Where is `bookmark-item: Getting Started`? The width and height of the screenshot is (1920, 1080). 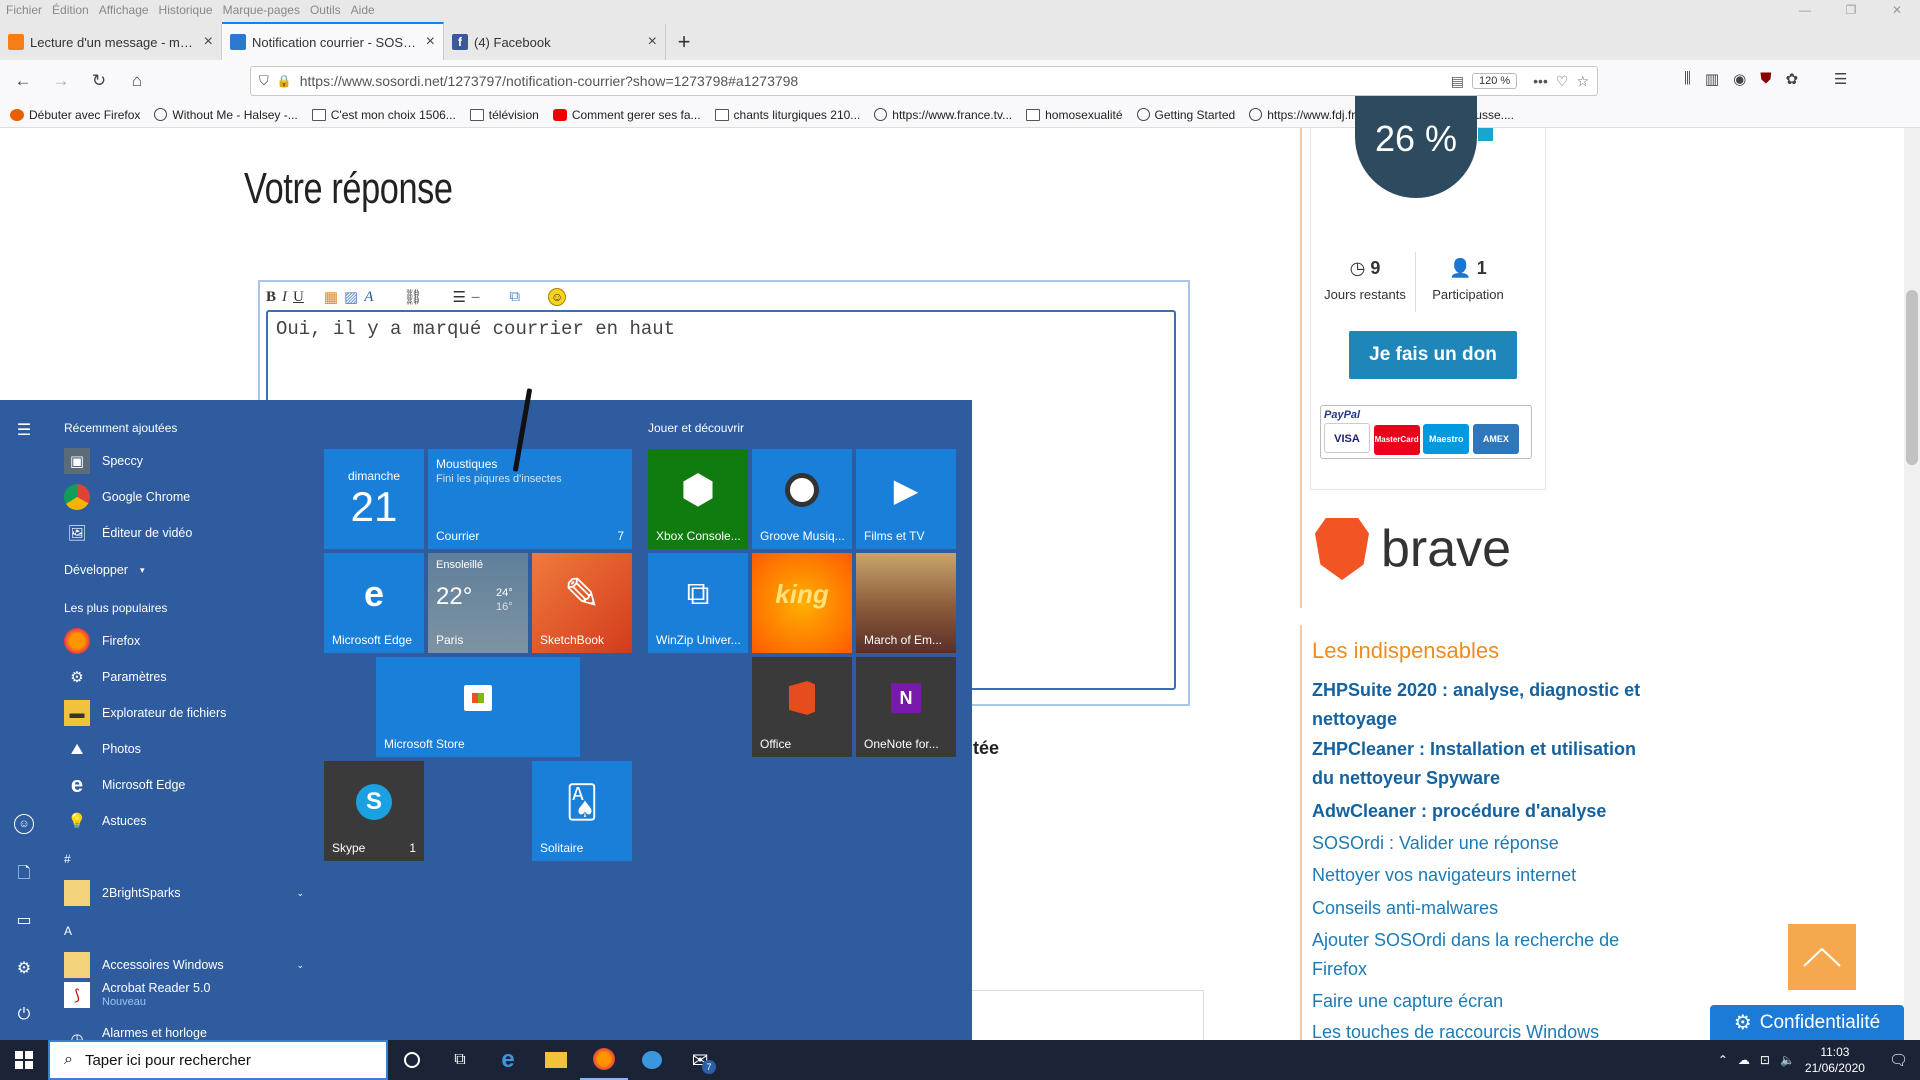
bookmark-item: Getting Started is located at coordinates (1185, 115).